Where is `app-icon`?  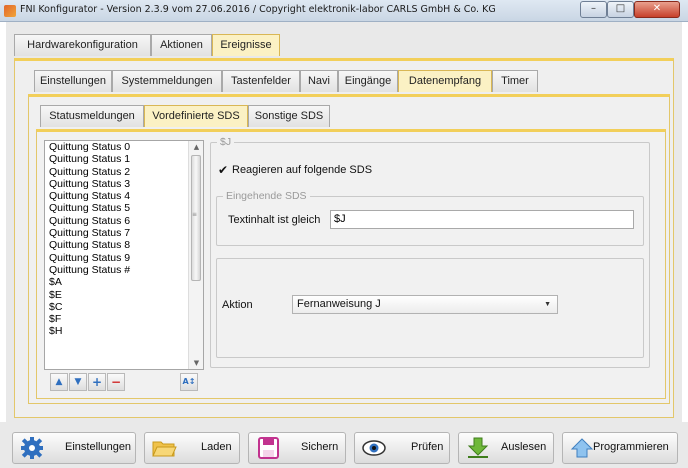 app-icon is located at coordinates (10, 11).